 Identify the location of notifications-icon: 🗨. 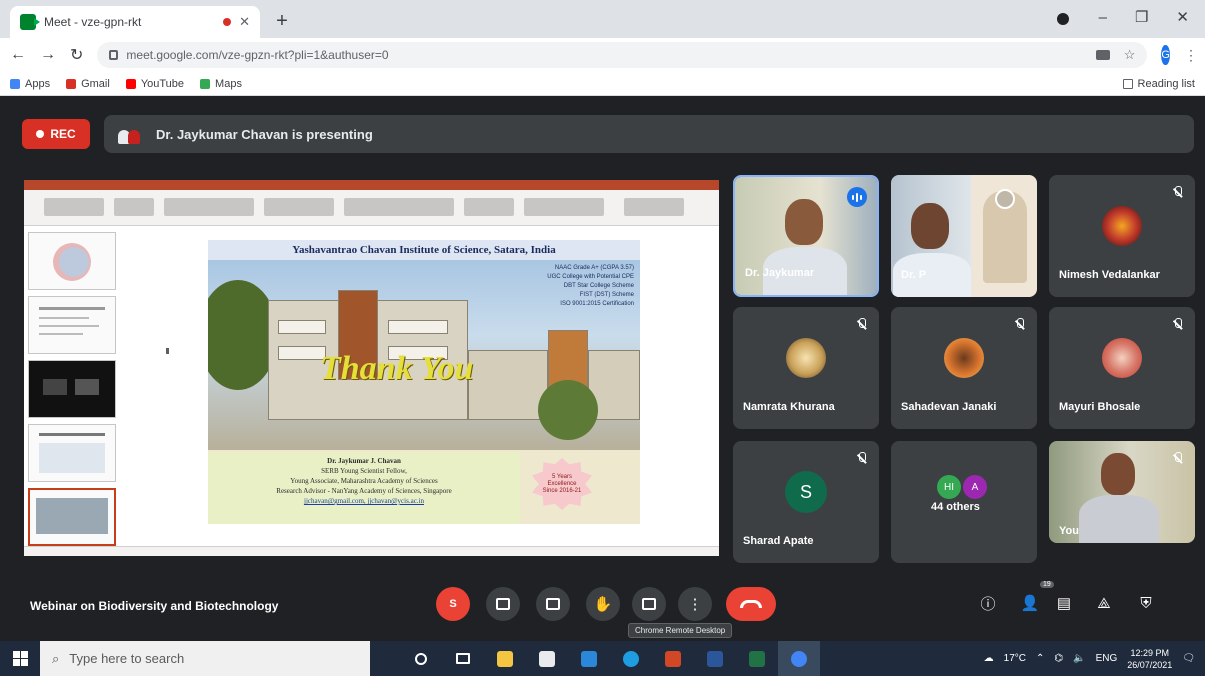
(1188, 658).